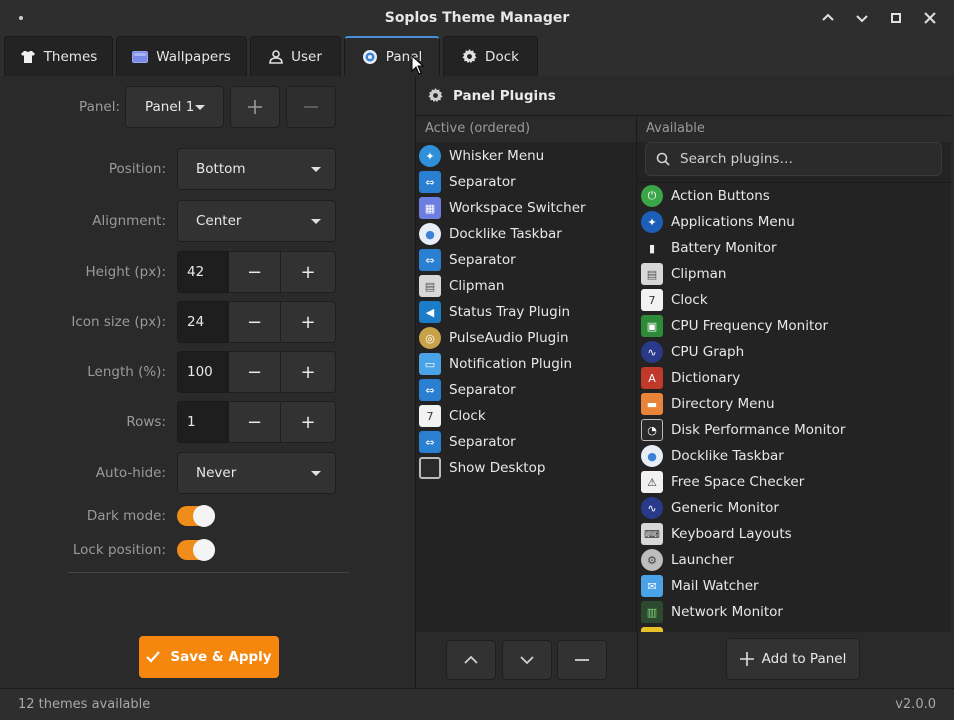 The width and height of the screenshot is (954, 720). What do you see at coordinates (153, 657) in the screenshot?
I see `check-icon` at bounding box center [153, 657].